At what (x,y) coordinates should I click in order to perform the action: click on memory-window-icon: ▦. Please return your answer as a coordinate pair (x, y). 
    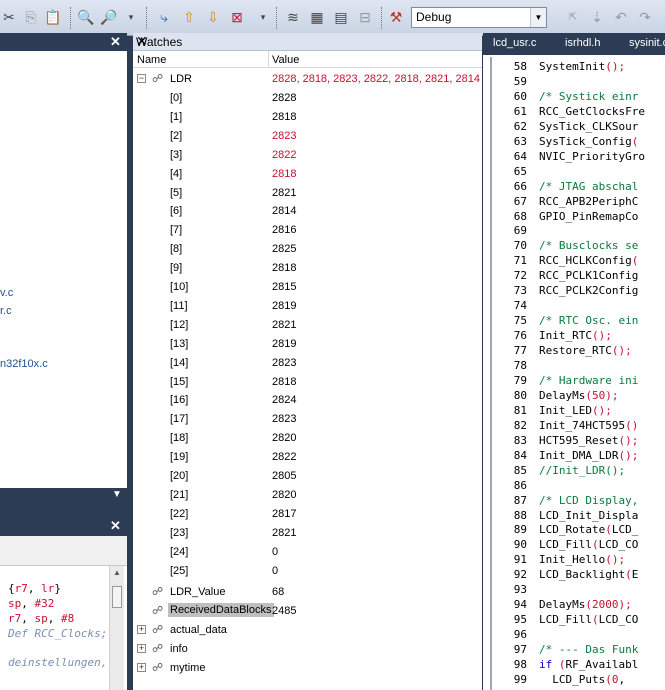
    Looking at the image, I should click on (317, 17).